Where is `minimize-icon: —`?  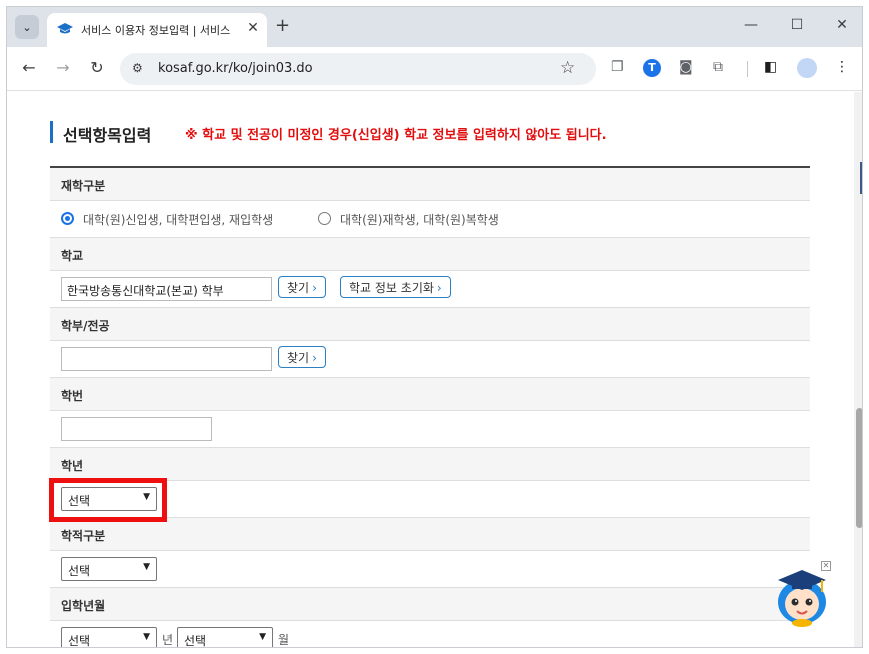
minimize-icon: — is located at coordinates (751, 25).